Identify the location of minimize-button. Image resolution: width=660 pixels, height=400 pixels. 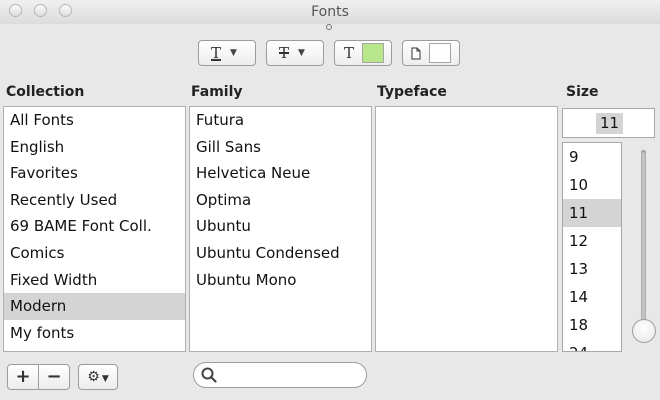
(40, 10).